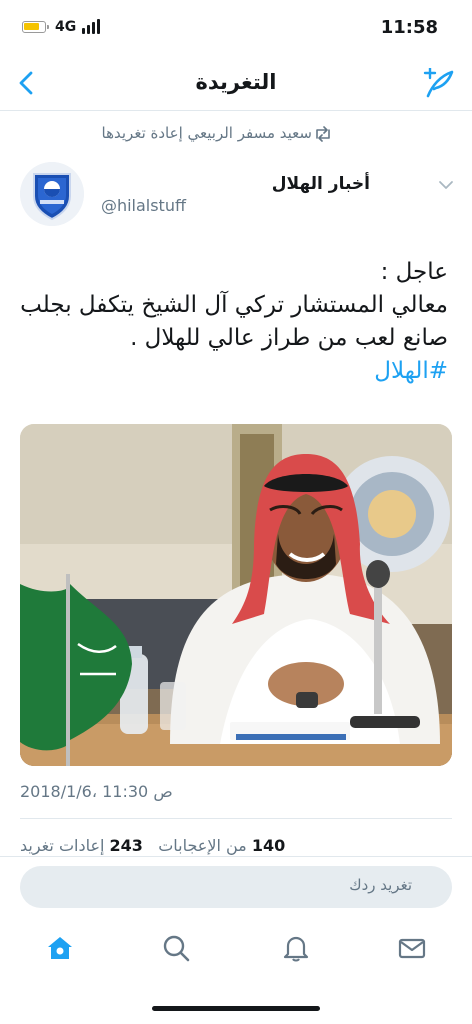 Image resolution: width=472 pixels, height=1024 pixels. Describe the element at coordinates (60, 948) in the screenshot. I see `home-icon` at that location.